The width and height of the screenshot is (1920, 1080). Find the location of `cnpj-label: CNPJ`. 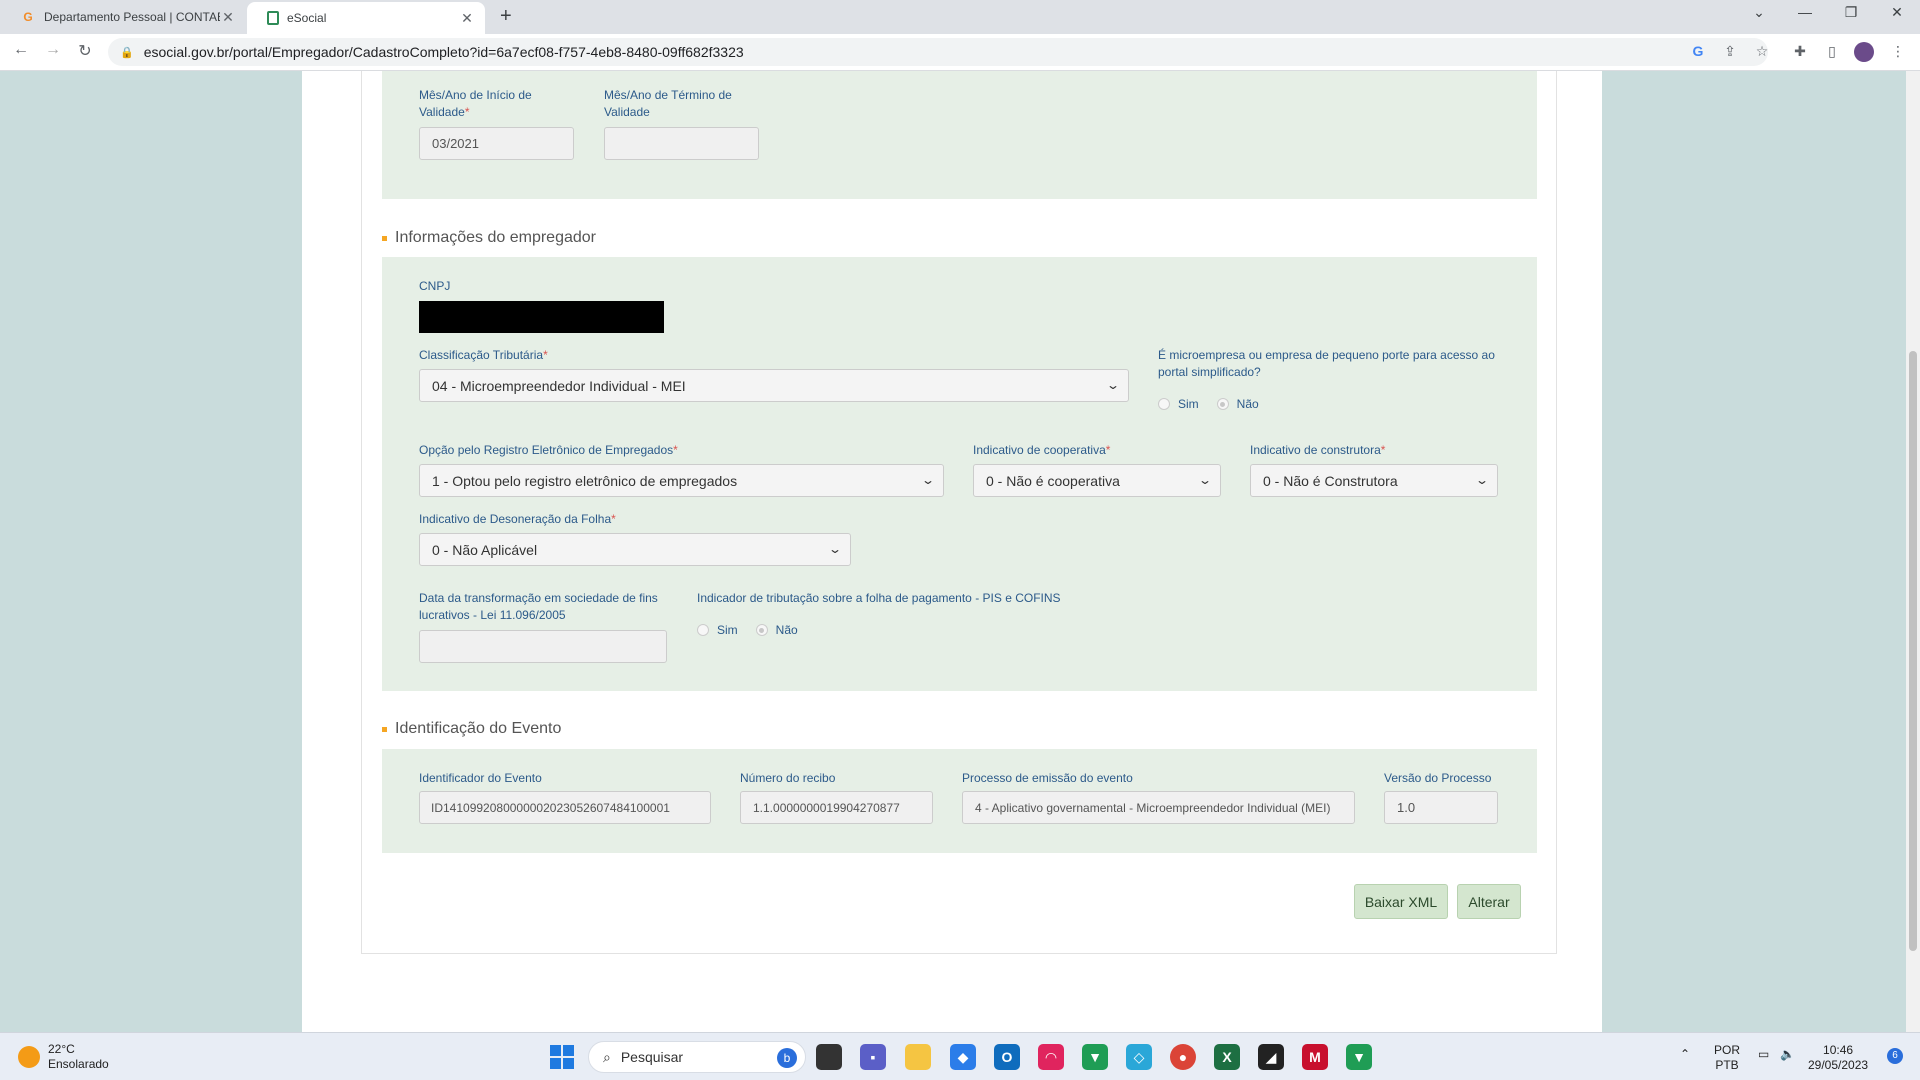

cnpj-label: CNPJ is located at coordinates (435, 286).